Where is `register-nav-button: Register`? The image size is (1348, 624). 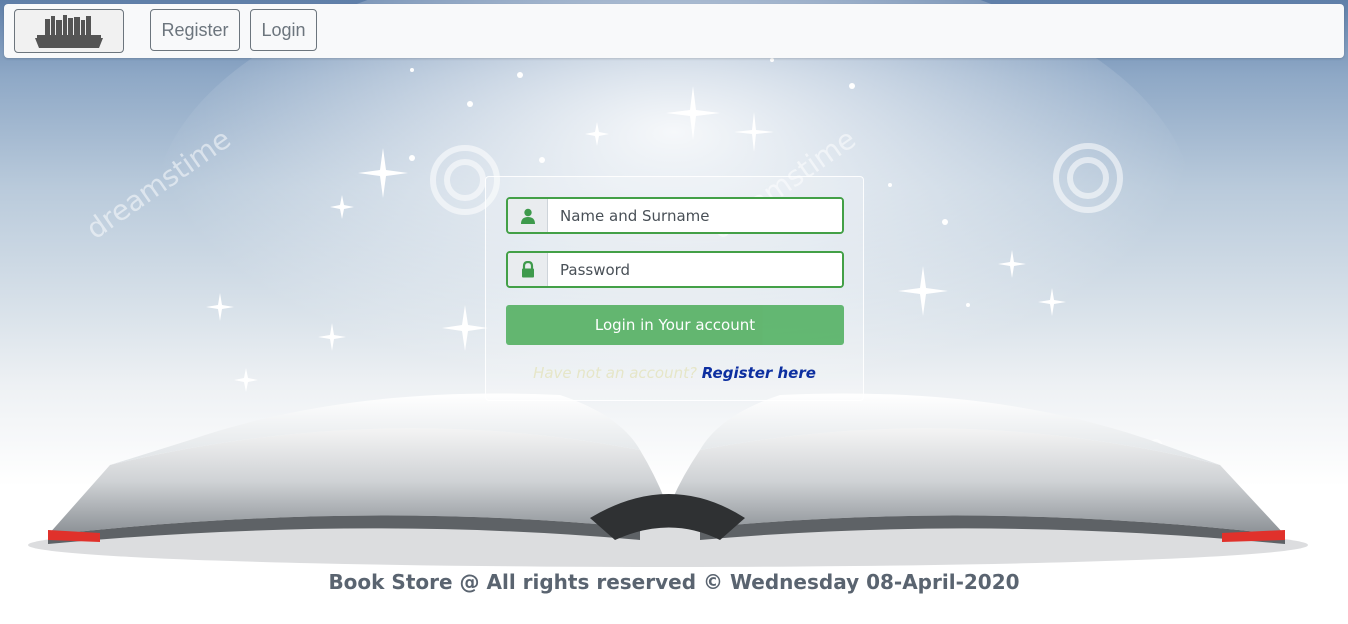 register-nav-button: Register is located at coordinates (195, 30).